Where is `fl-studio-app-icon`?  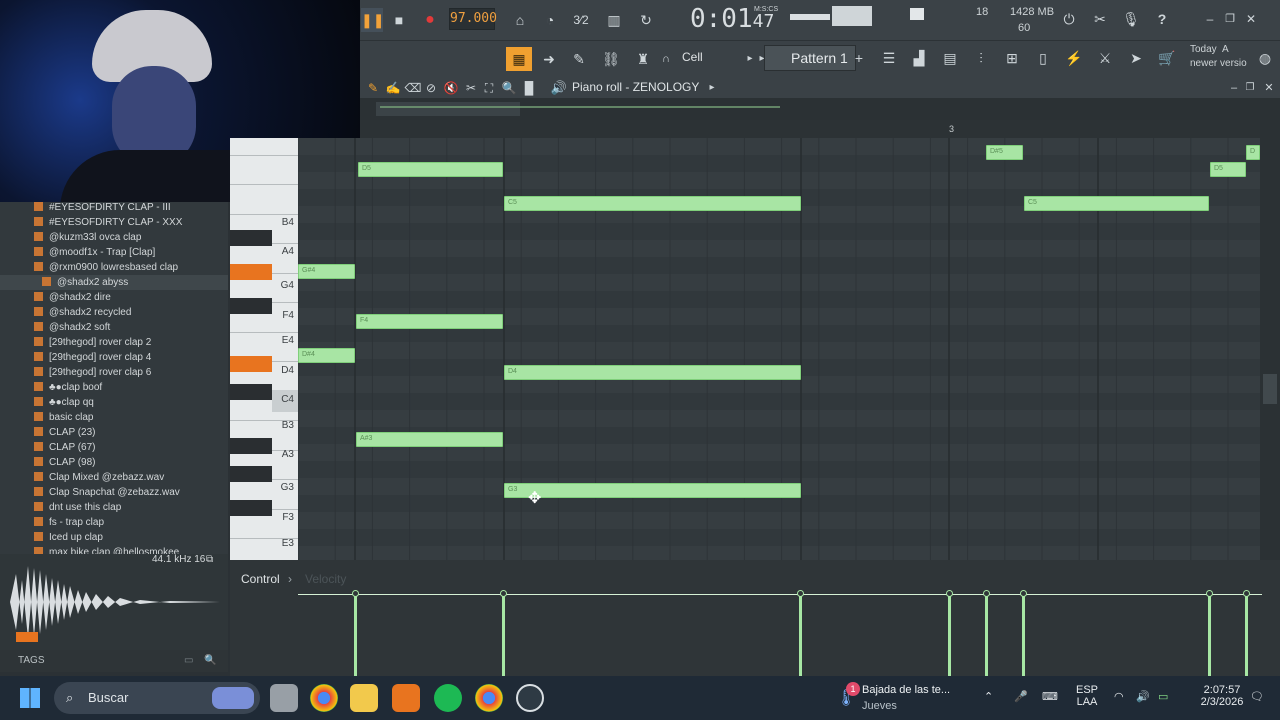
fl-studio-app-icon is located at coordinates (406, 698).